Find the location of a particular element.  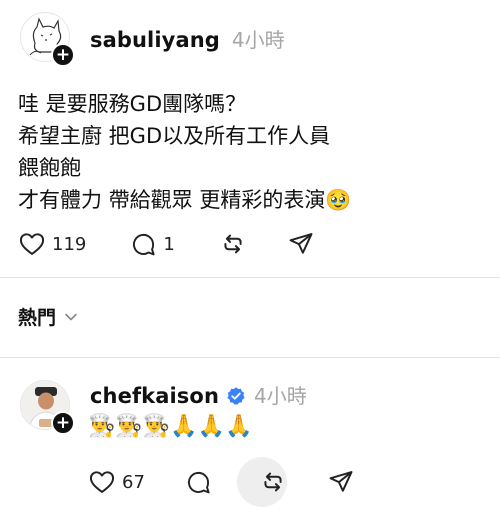

post-header: sabuliyang 4小時 is located at coordinates (187, 38).